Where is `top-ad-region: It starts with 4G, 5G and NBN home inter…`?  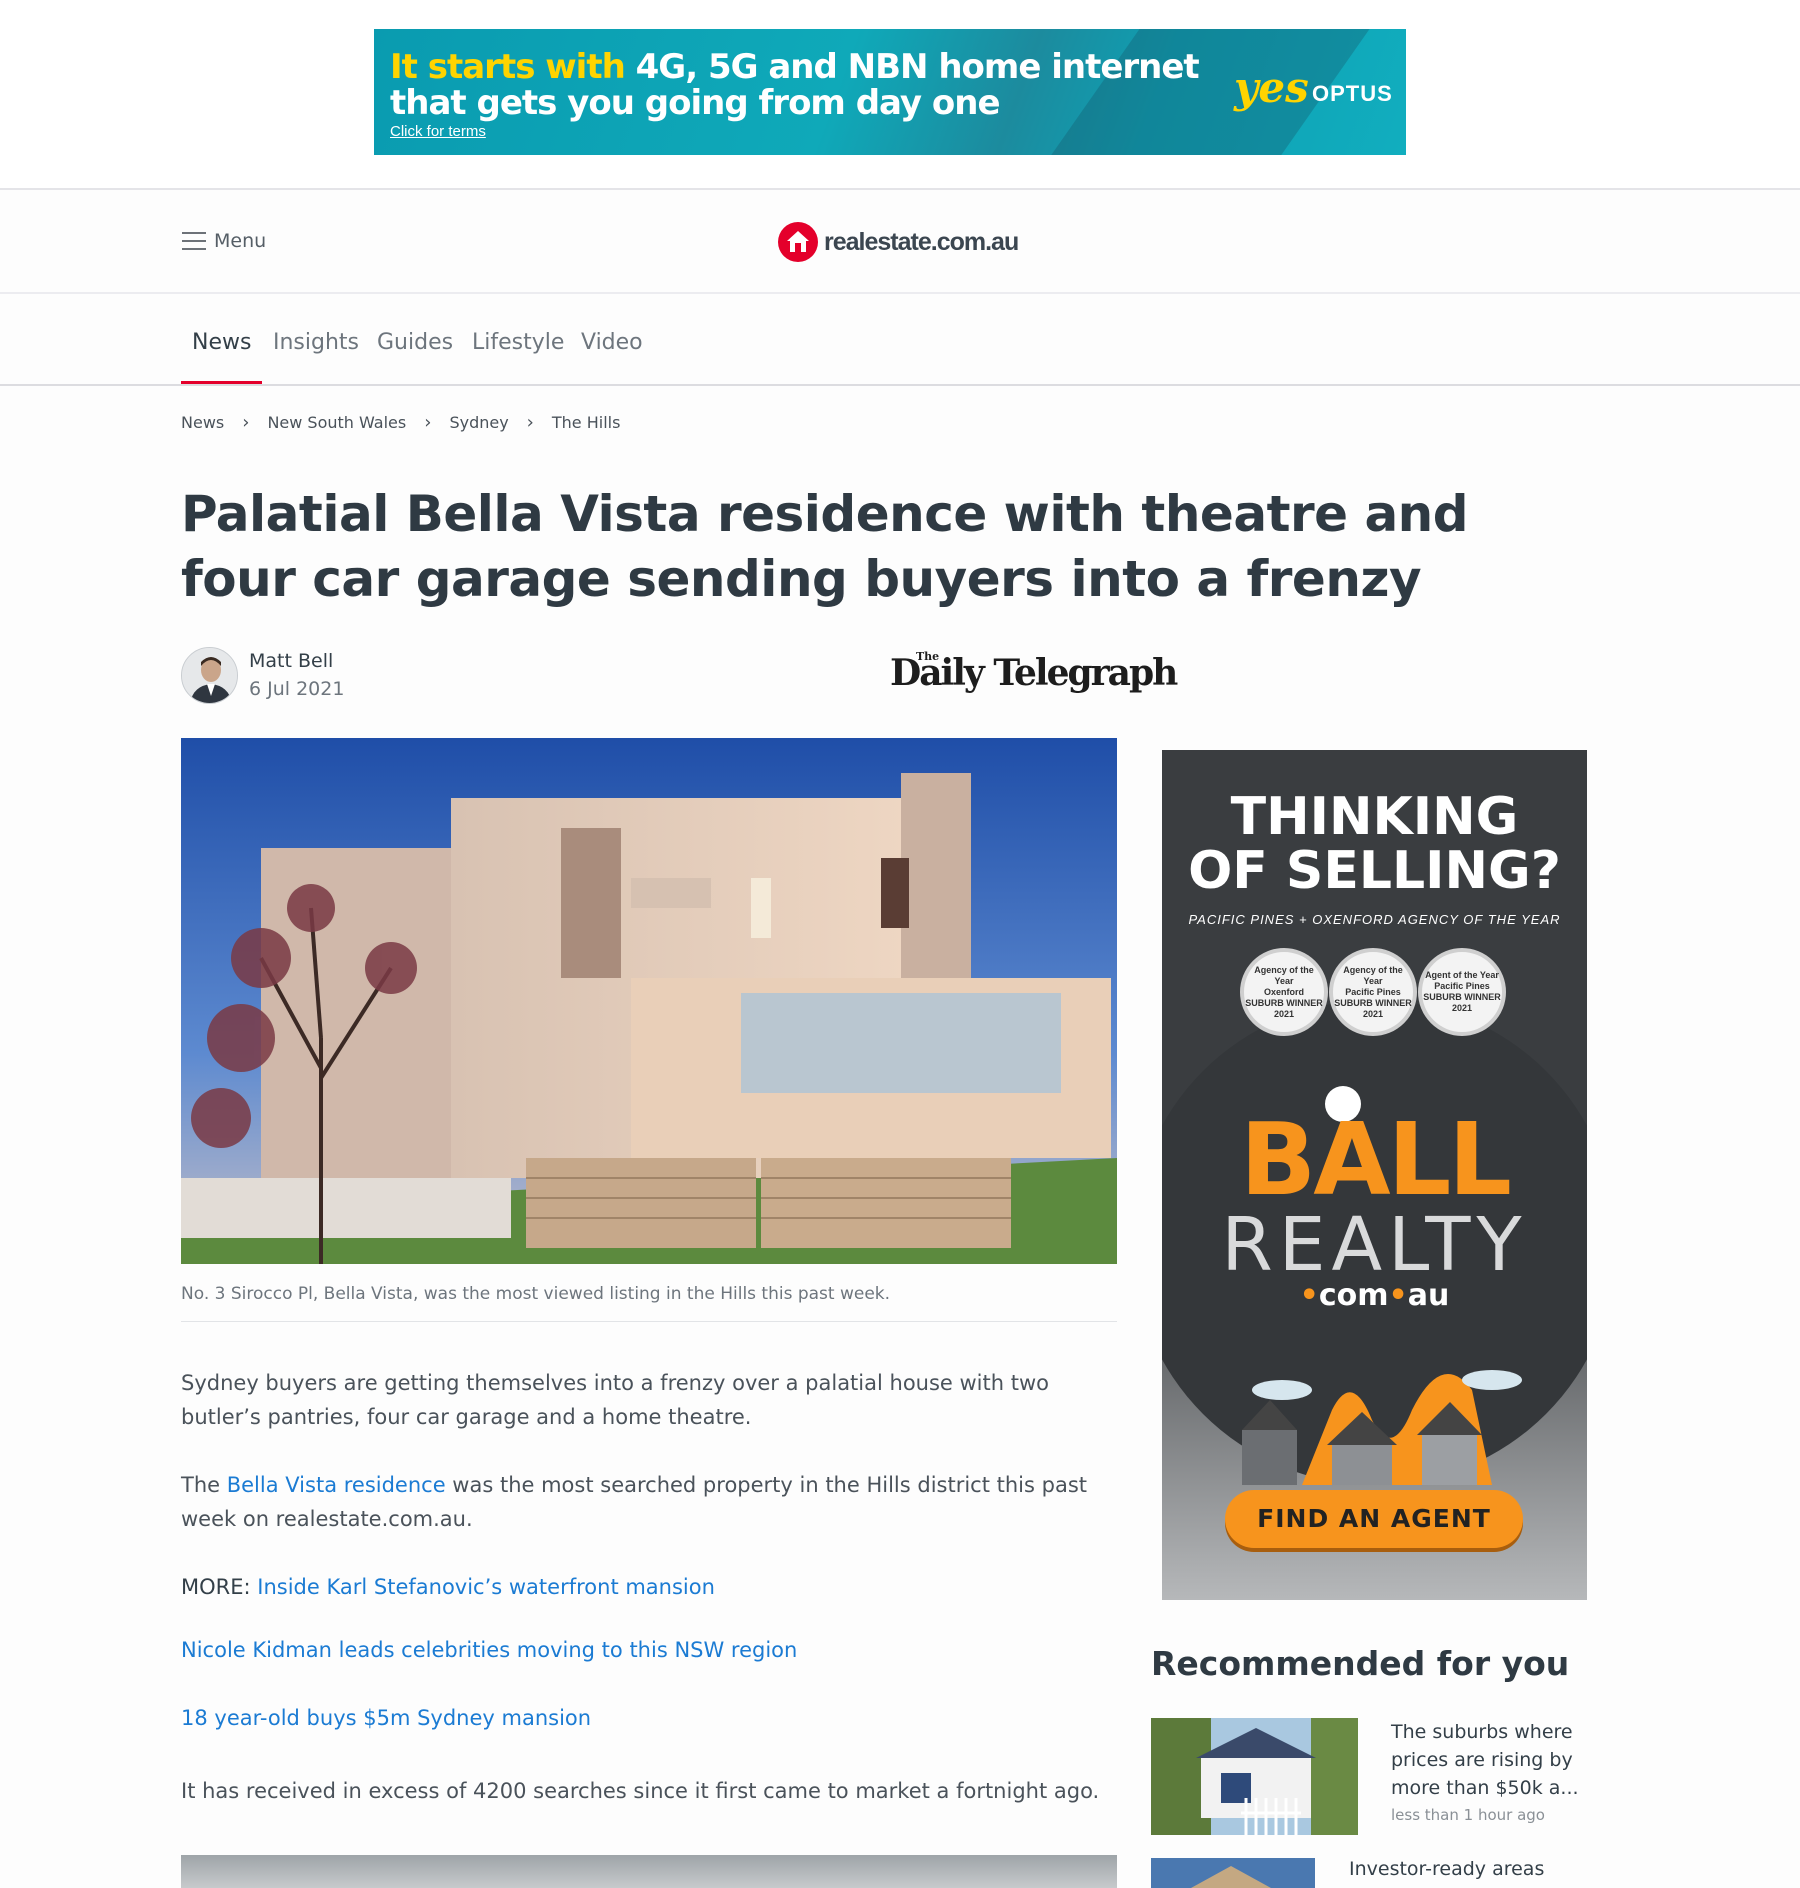 top-ad-region: It starts with 4G, 5G and NBN home inter… is located at coordinates (900, 95).